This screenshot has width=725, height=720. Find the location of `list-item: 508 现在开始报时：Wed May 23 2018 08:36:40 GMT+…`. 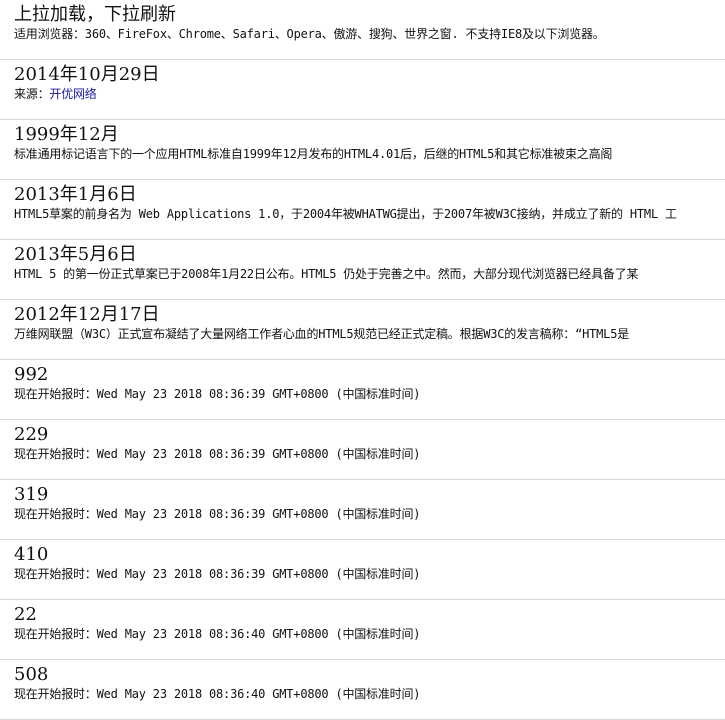

list-item: 508 现在开始报时：Wed May 23 2018 08:36:40 GMT+… is located at coordinates (362, 690).